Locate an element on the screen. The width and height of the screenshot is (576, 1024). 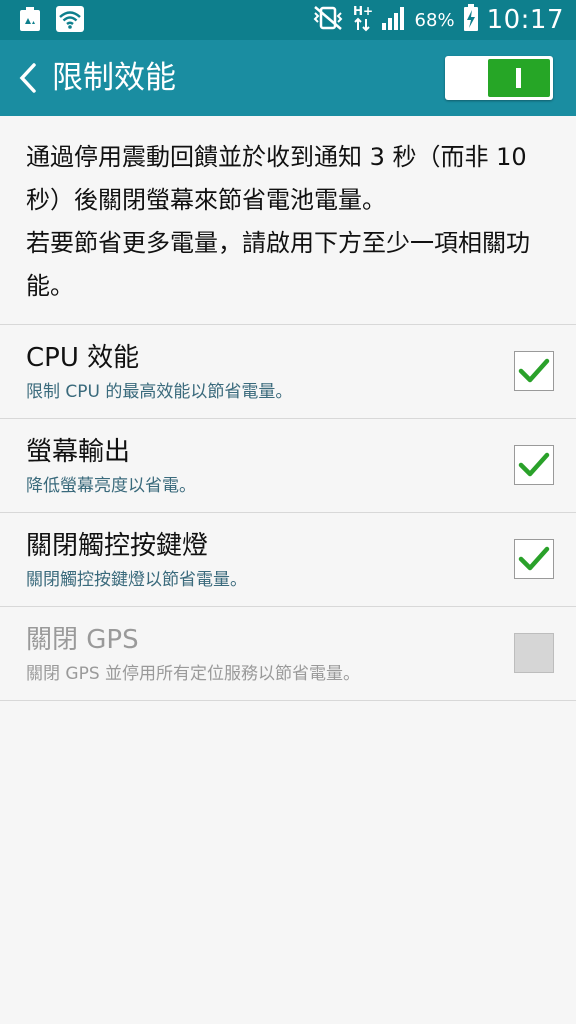
network-type-label: H+ is located at coordinates (363, 11).